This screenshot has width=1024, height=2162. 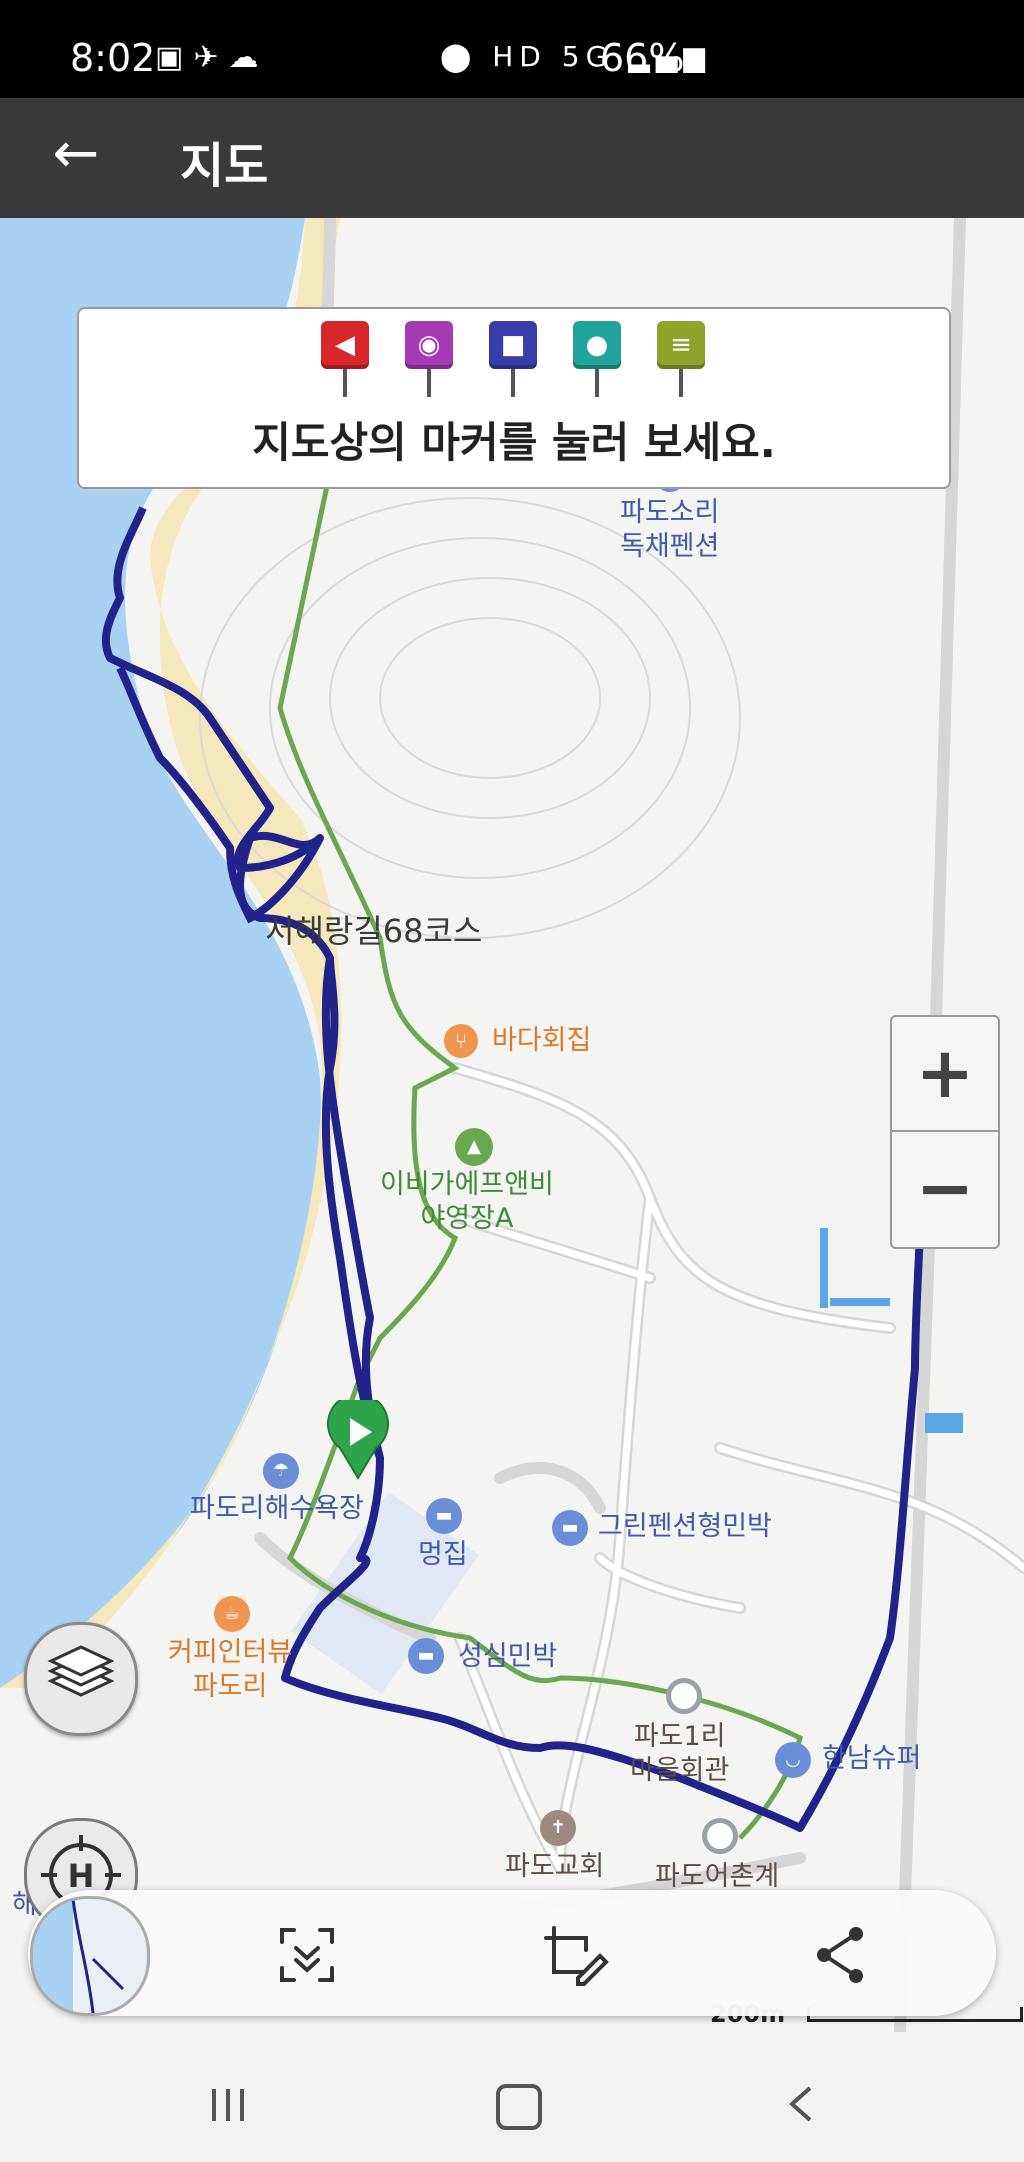 I want to click on home-icon, so click(x=519, y=2107).